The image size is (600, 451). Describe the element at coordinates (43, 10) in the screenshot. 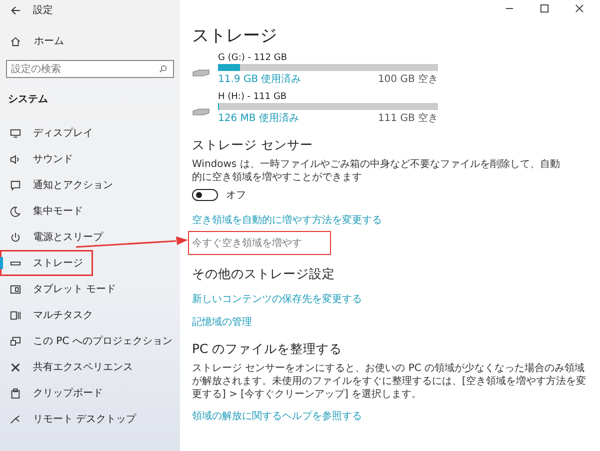

I see `window-title: 設定` at that location.